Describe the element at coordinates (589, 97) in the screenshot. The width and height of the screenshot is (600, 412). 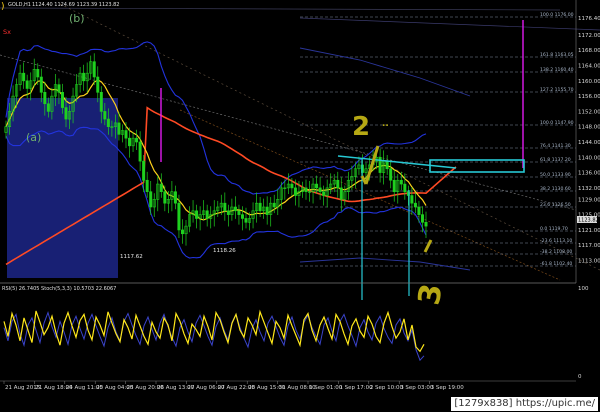
I see `price-tick-label: 1156.00` at that location.